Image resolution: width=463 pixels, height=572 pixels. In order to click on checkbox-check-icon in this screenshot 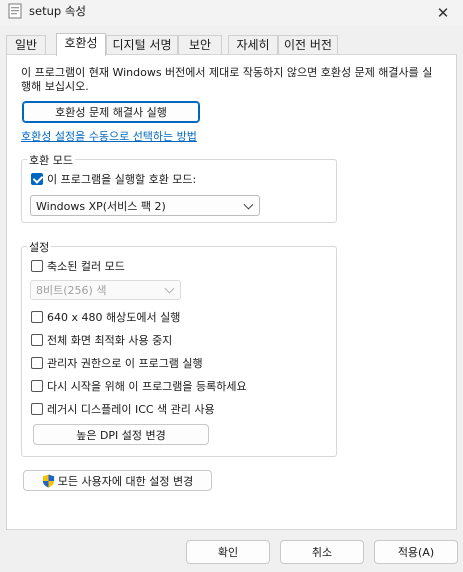, I will do `click(37, 179)`.